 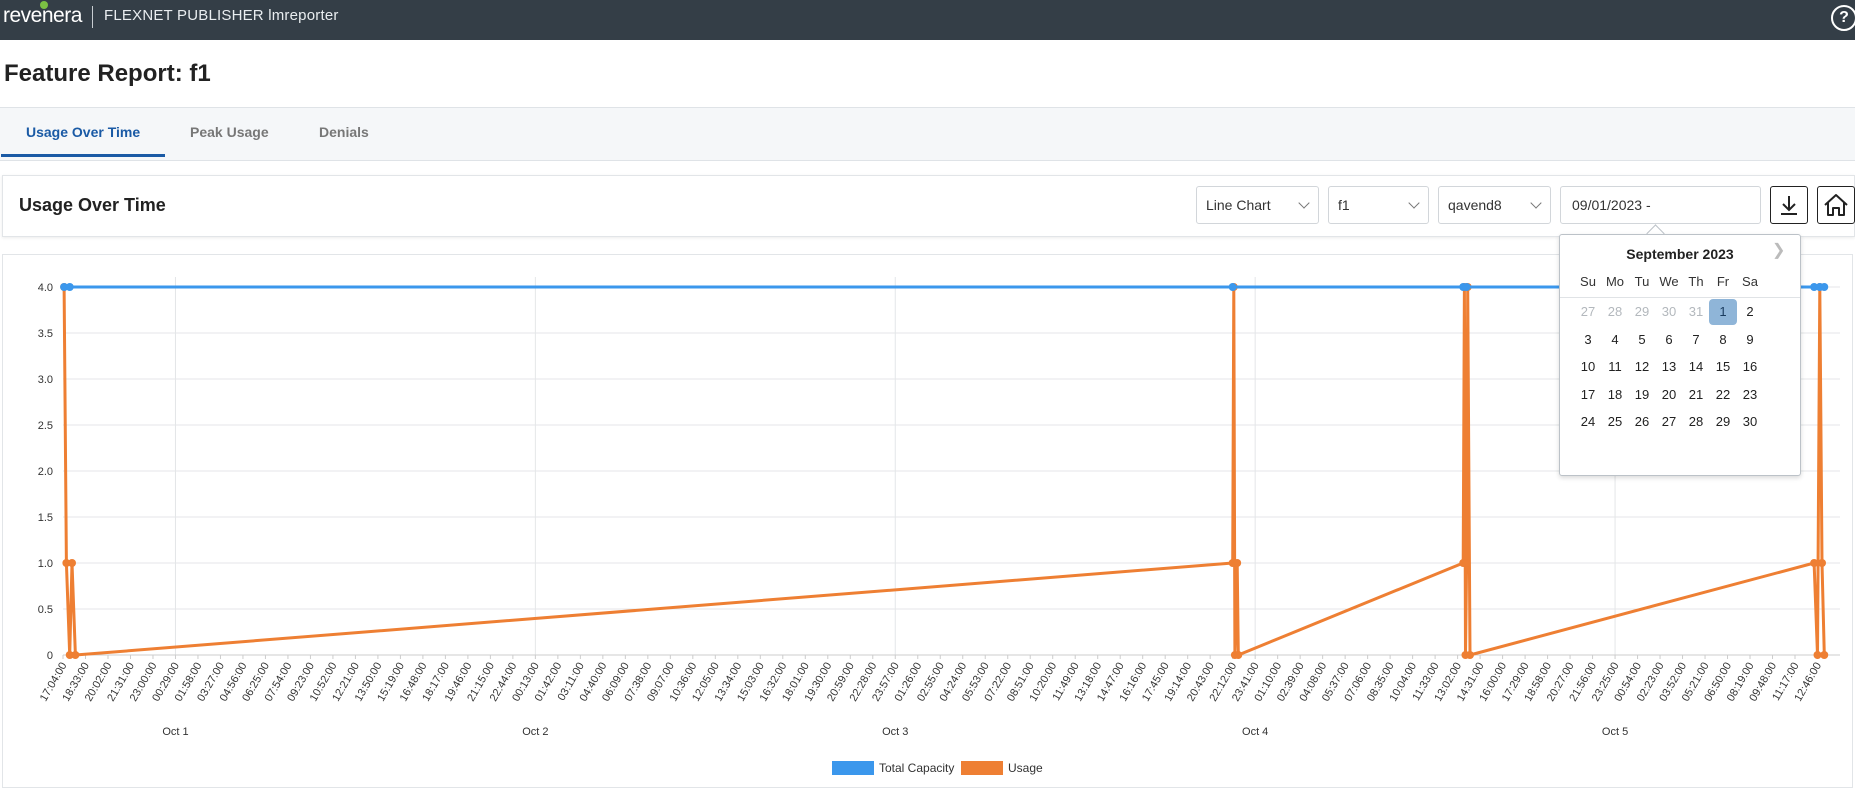 I want to click on y-tick-label: 0, so click(x=50, y=656).